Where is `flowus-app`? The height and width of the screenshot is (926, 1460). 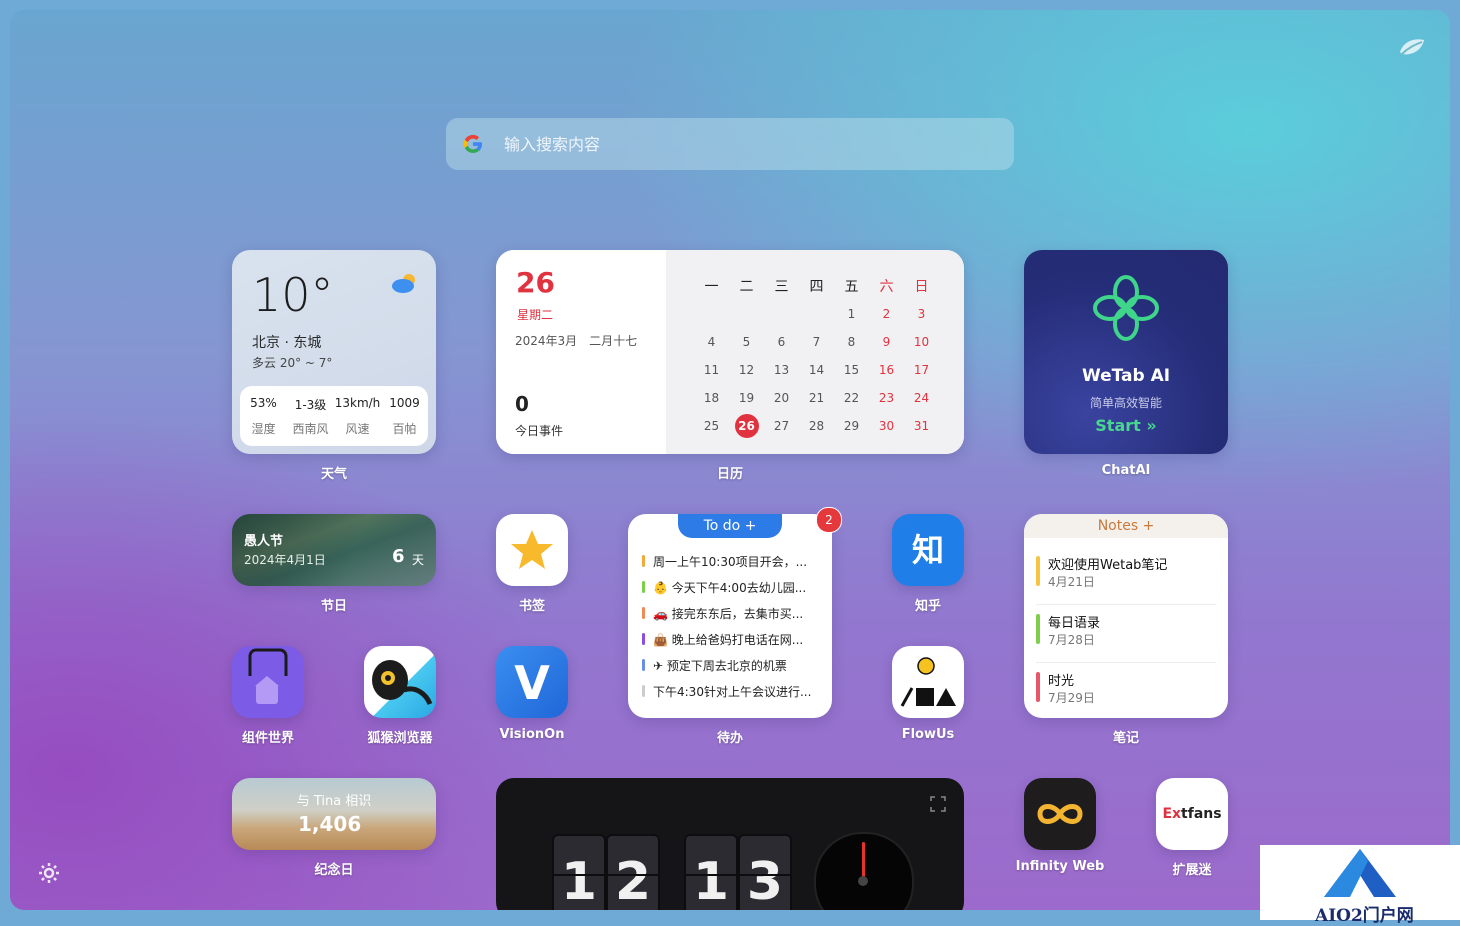
flowus-app is located at coordinates (928, 682).